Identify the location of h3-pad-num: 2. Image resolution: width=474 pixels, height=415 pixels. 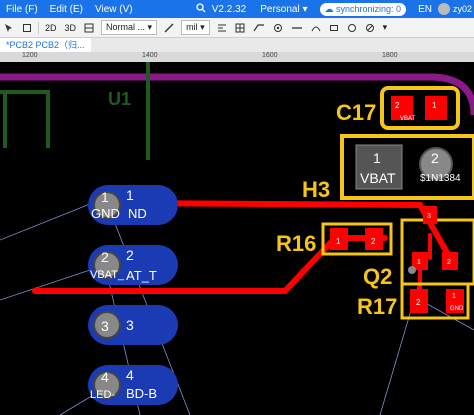
(435, 158).